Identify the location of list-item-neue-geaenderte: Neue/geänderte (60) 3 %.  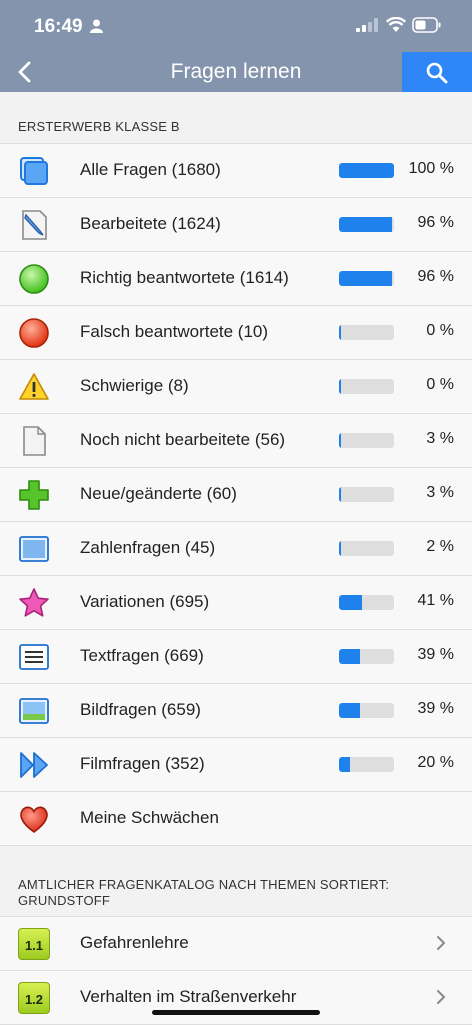
(236, 495).